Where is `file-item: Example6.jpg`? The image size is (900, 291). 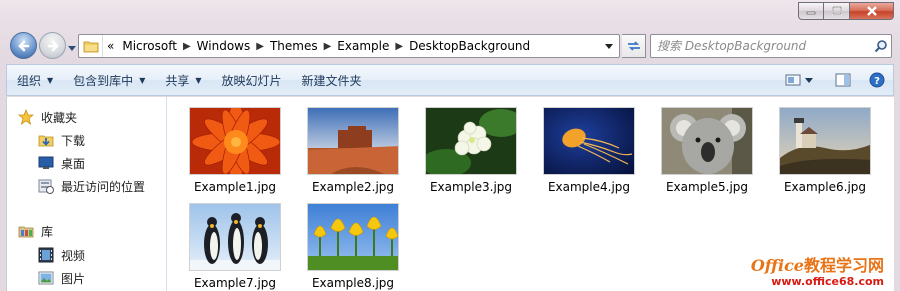 file-item: Example6.jpg is located at coordinates (825, 150).